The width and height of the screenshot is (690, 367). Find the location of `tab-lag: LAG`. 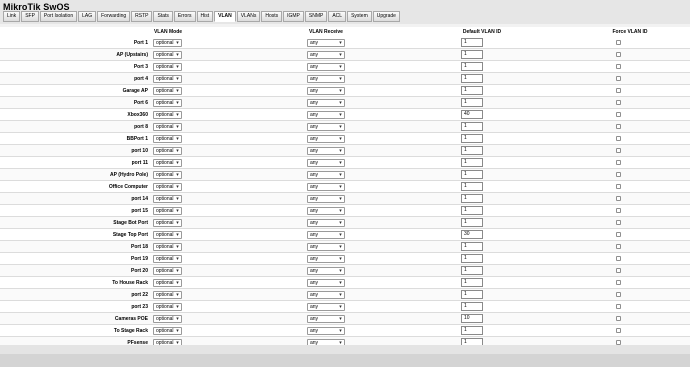

tab-lag: LAG is located at coordinates (87, 16).